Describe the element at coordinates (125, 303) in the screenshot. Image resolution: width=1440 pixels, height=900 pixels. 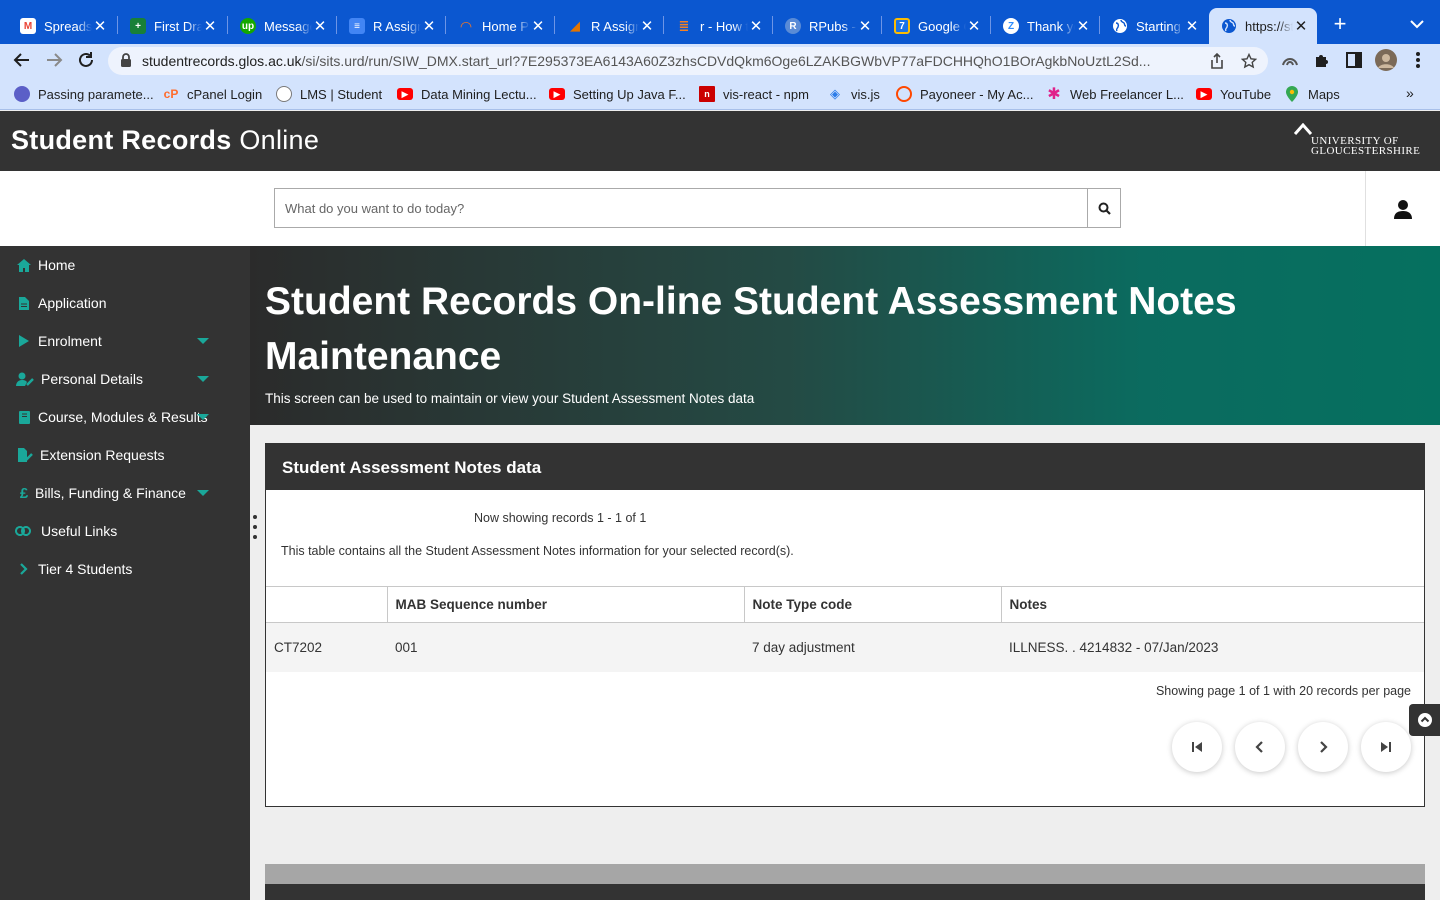
I see `sidebar-item-application: Application` at that location.